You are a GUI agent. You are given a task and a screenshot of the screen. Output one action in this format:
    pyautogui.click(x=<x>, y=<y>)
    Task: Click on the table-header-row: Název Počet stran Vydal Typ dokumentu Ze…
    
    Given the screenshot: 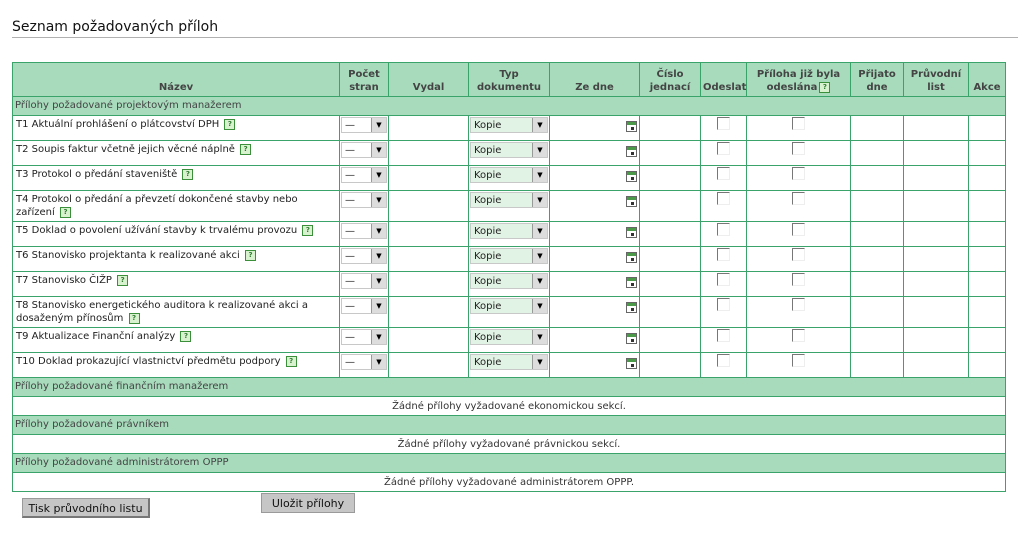 What is the action you would take?
    pyautogui.click(x=509, y=79)
    